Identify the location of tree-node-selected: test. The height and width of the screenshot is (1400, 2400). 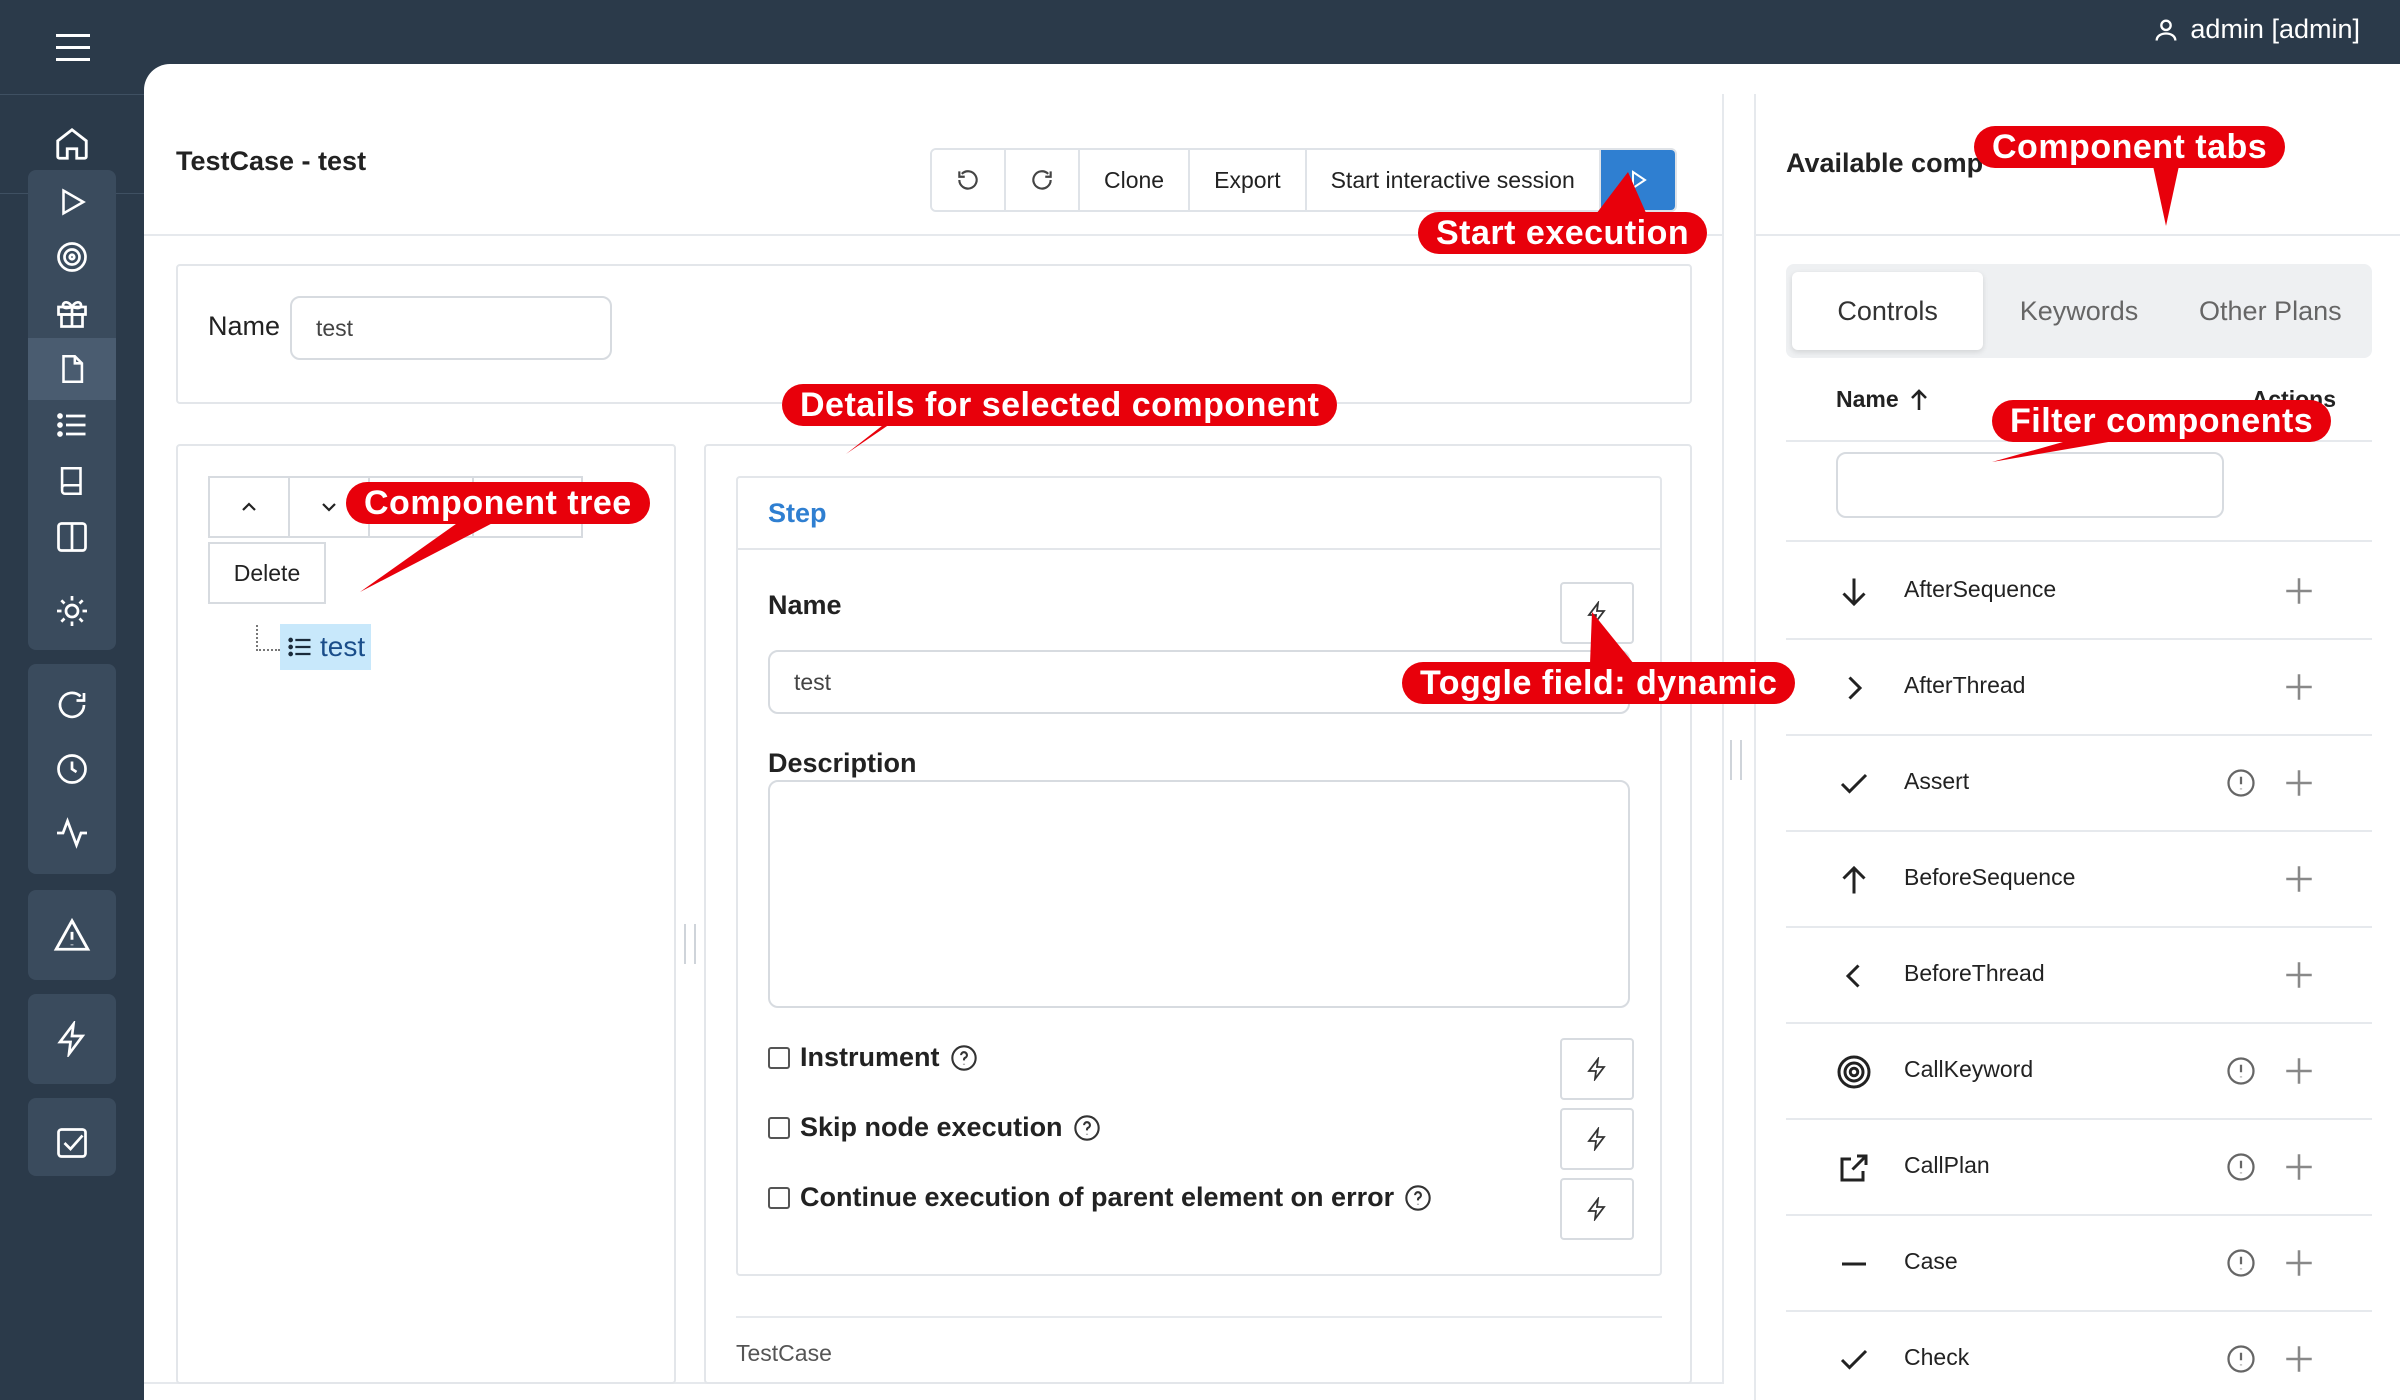
(326, 647).